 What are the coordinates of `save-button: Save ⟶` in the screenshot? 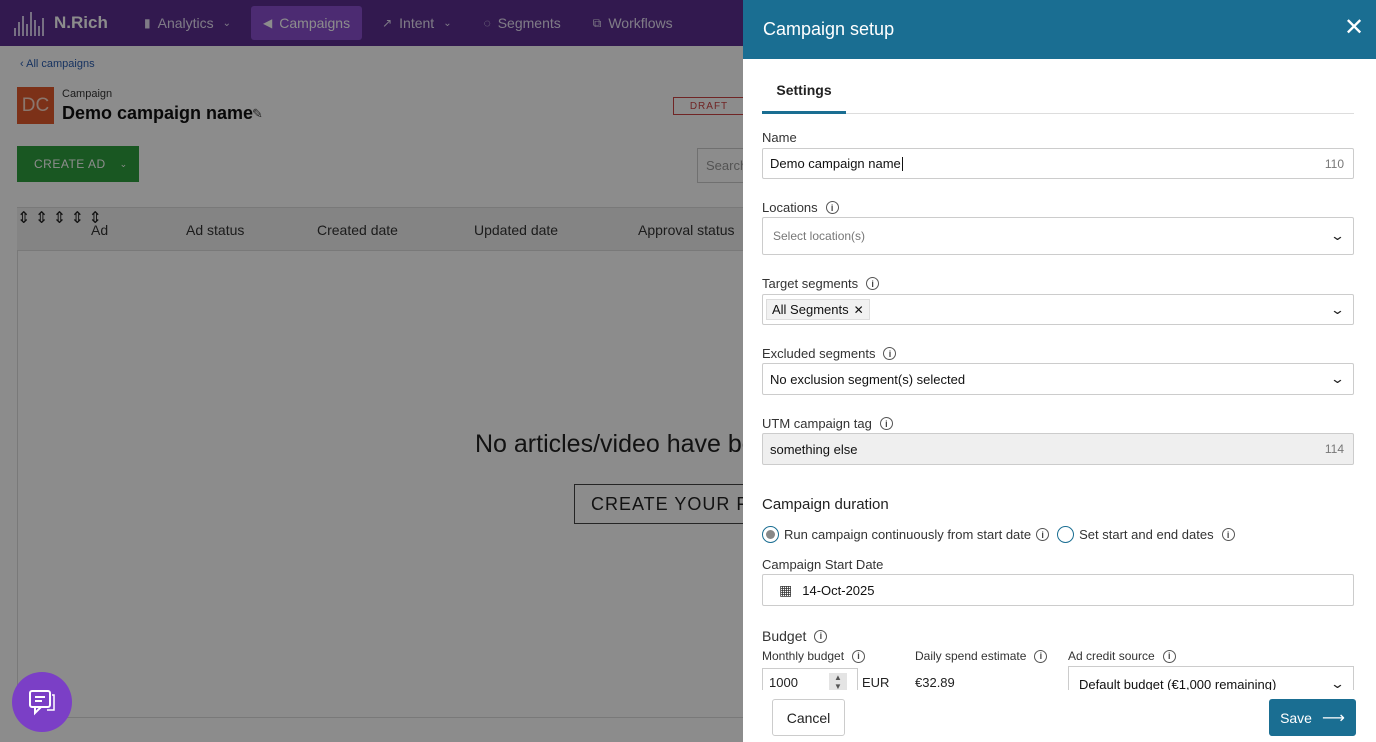 It's located at (1312, 717).